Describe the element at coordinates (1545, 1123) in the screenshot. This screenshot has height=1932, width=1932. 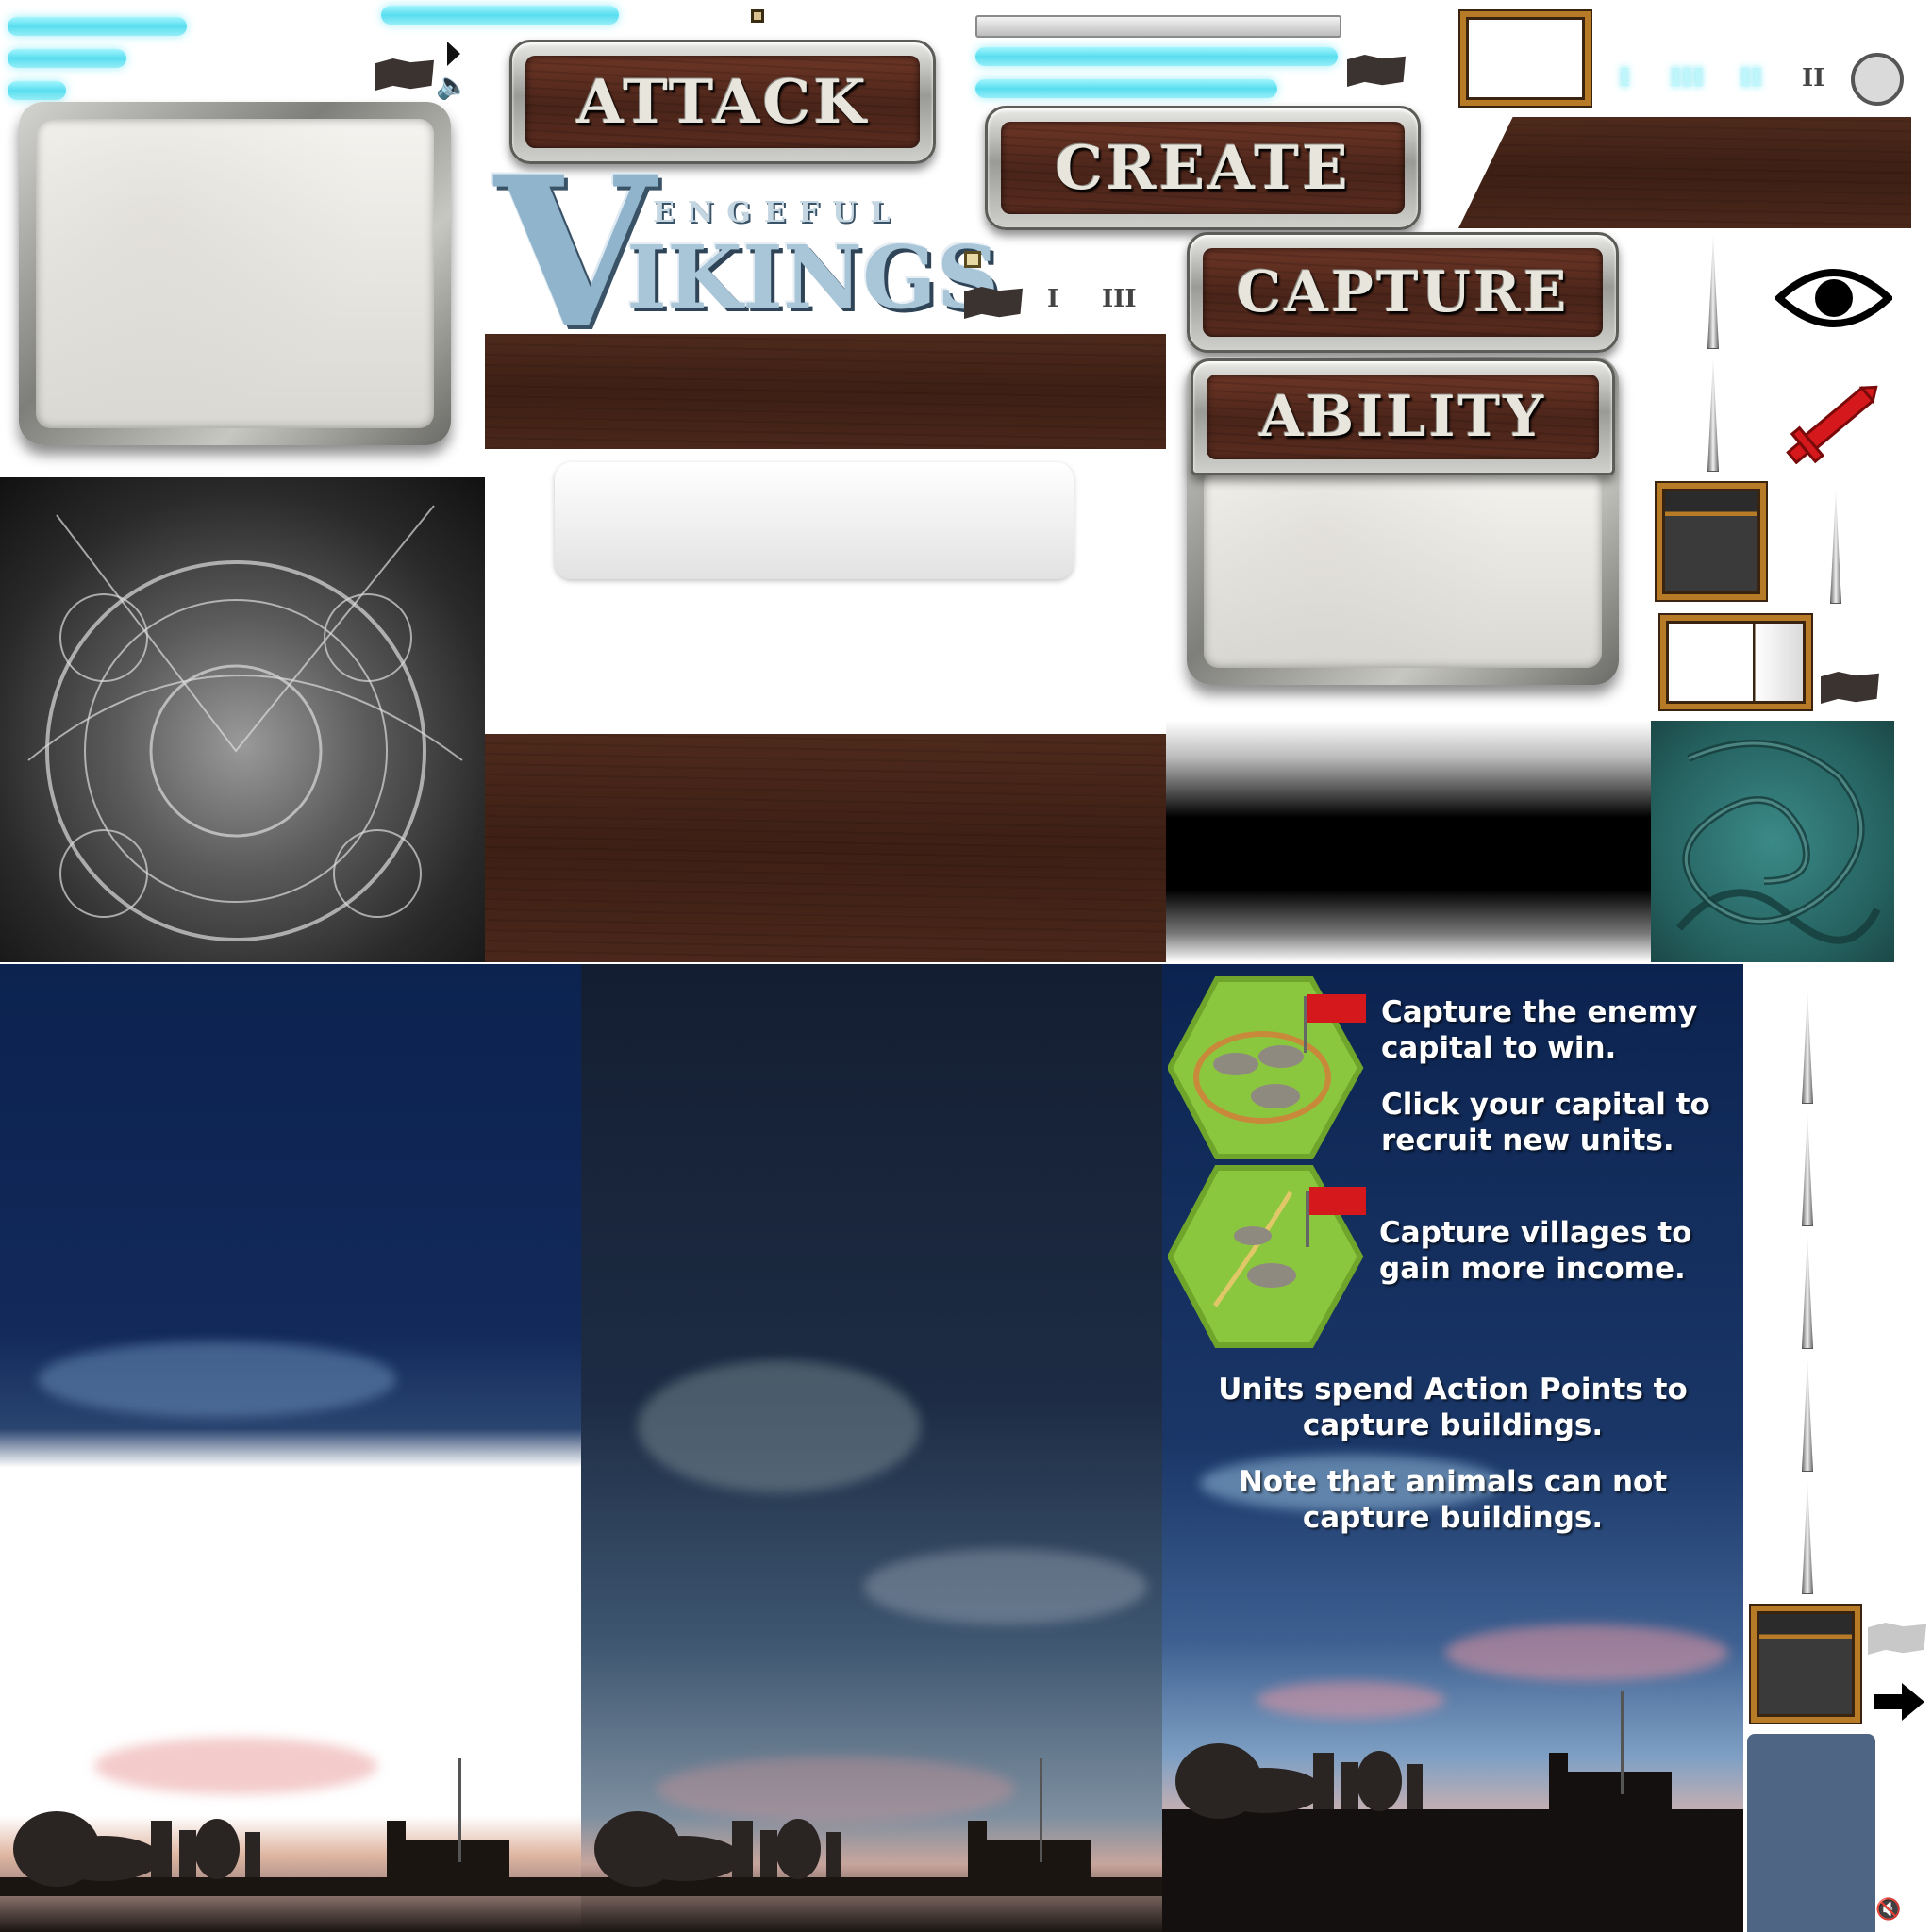
I see `tip-capital-2: Click your capital to recruit new units.` at that location.